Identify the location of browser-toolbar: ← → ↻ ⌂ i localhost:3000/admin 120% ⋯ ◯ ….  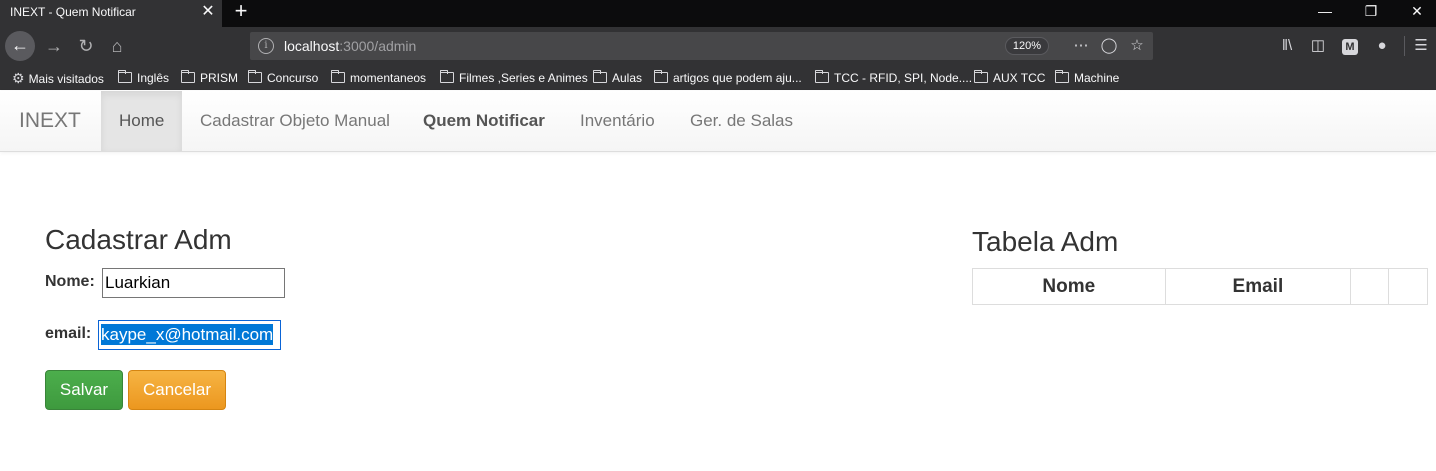
(718, 46).